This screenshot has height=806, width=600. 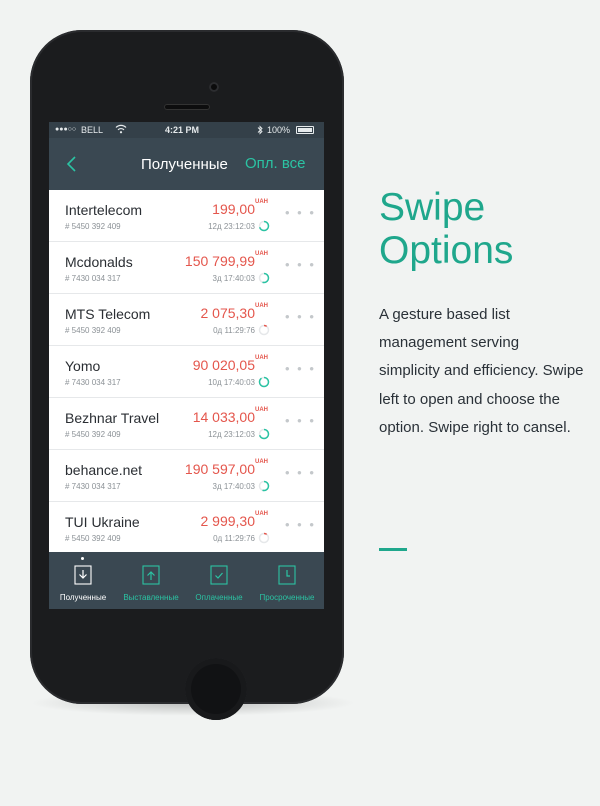 What do you see at coordinates (279, 130) in the screenshot?
I see `battery-percent: 100%` at bounding box center [279, 130].